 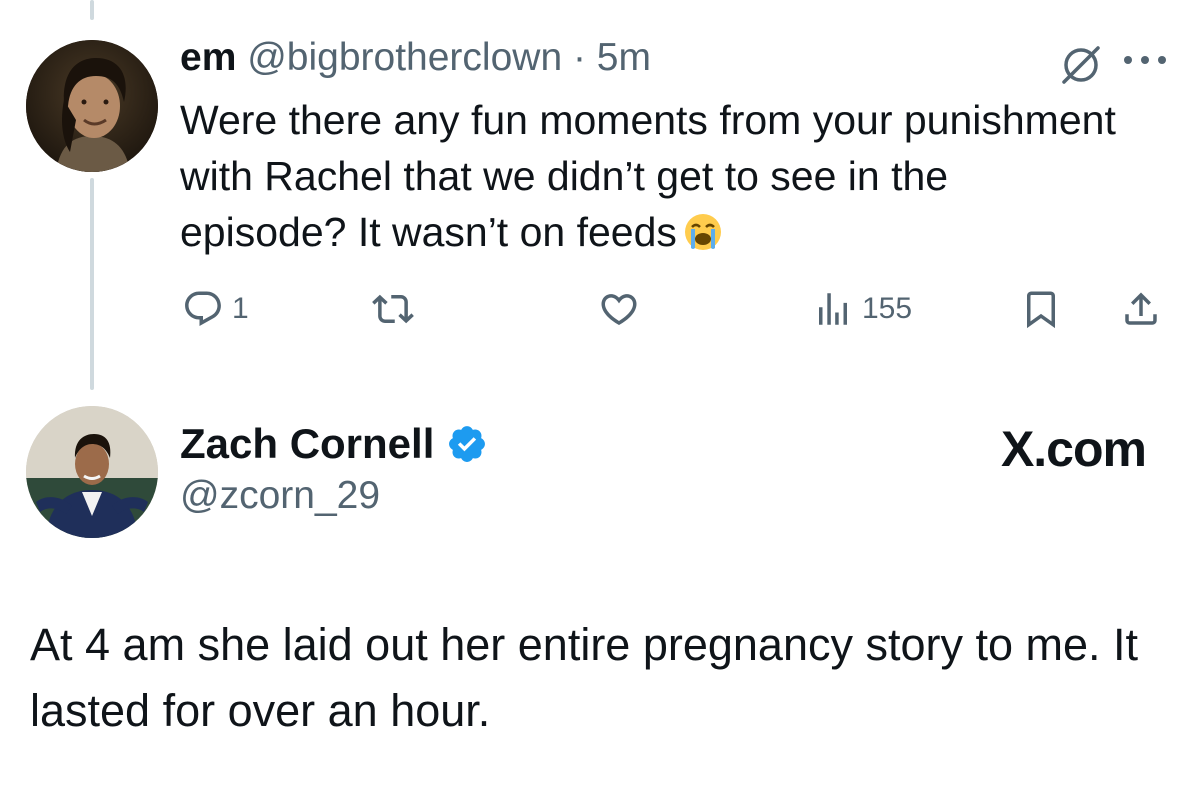 What do you see at coordinates (449, 57) in the screenshot?
I see `author-handle-time: @bigbrotherclown · 5m` at bounding box center [449, 57].